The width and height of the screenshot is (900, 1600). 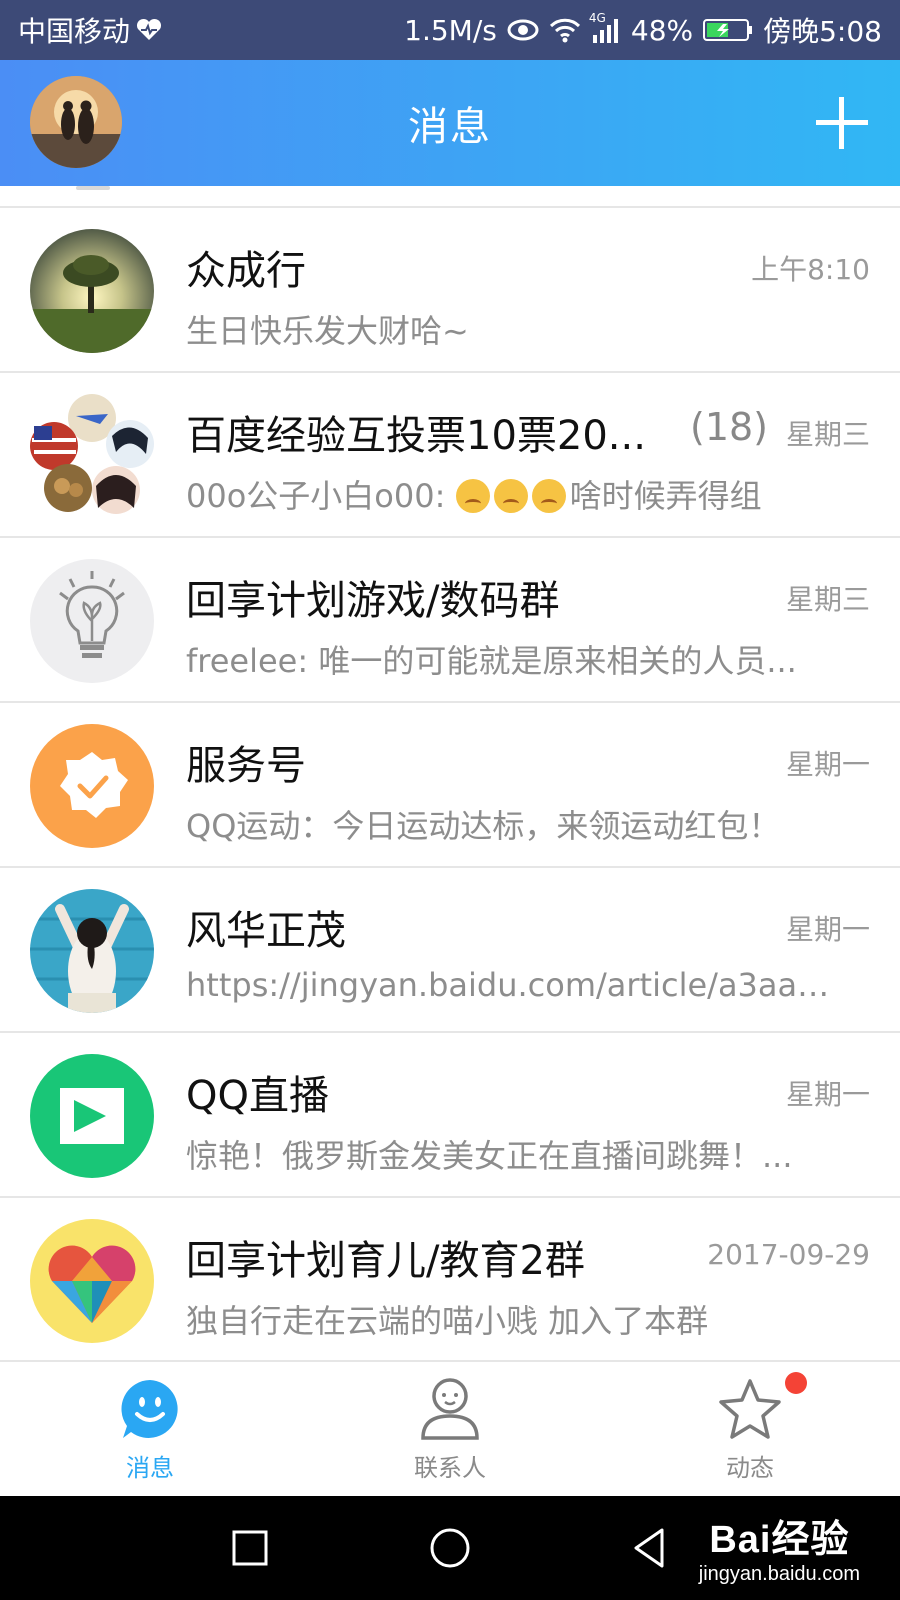 What do you see at coordinates (597, 18) in the screenshot?
I see `network-type: 4G` at bounding box center [597, 18].